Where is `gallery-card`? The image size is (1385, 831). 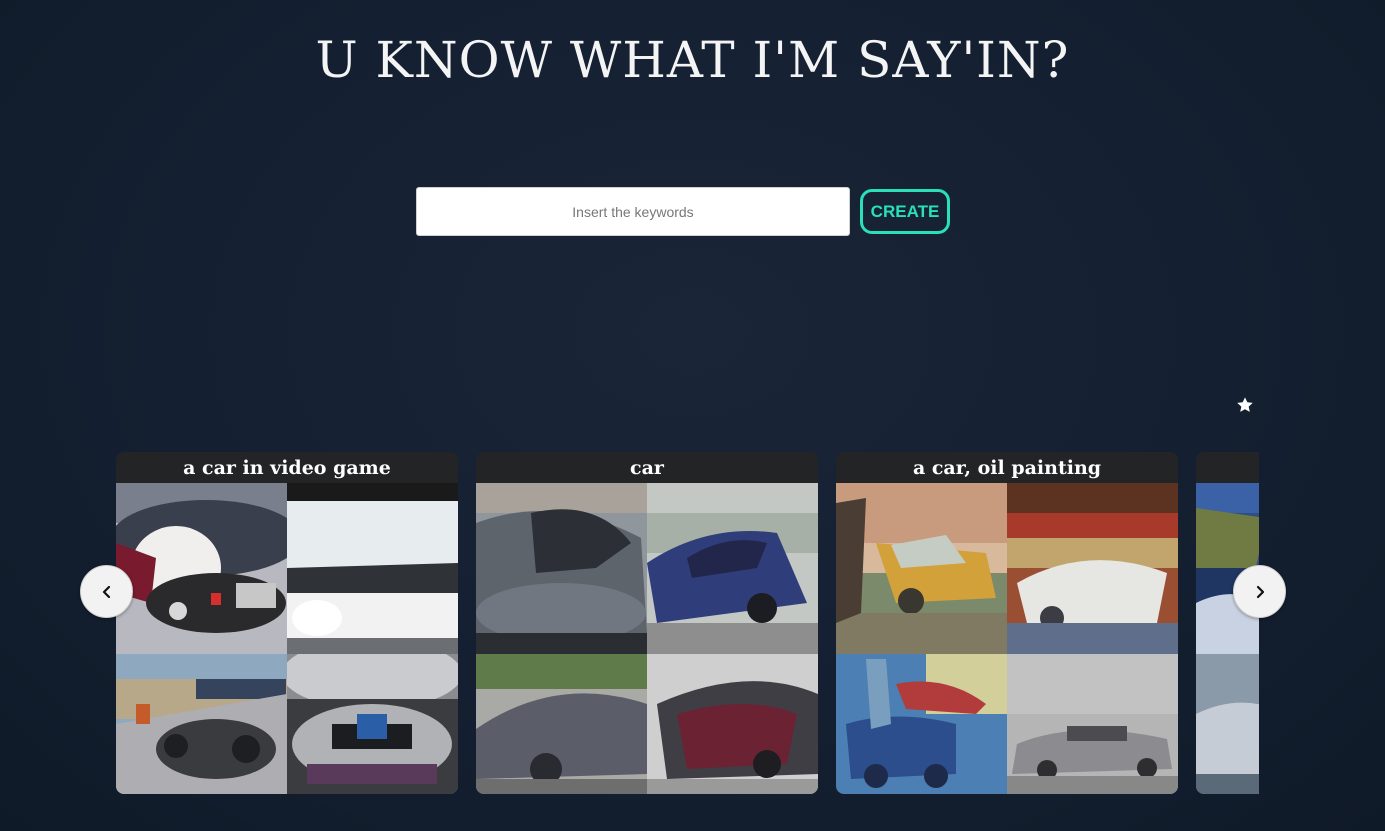
gallery-card is located at coordinates (1227, 623).